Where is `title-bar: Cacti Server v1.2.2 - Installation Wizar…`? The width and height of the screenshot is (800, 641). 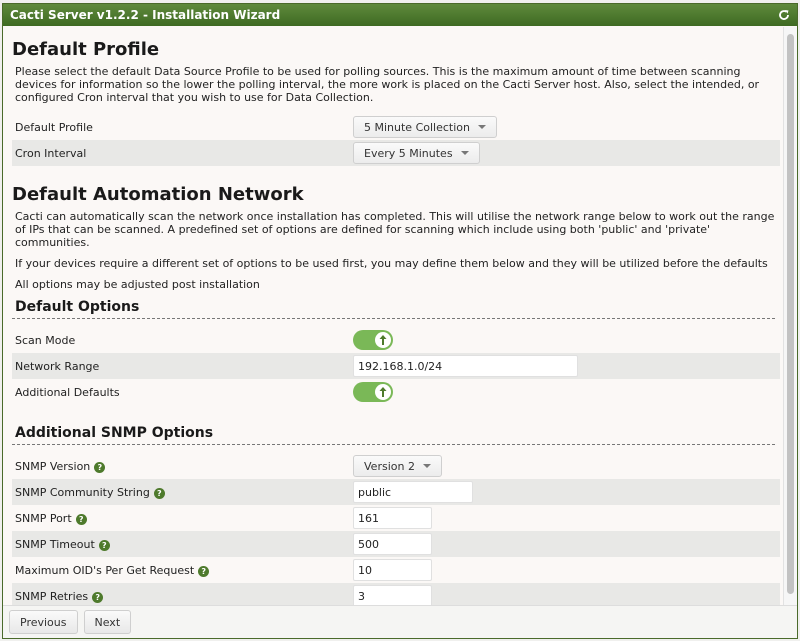 title-bar: Cacti Server v1.2.2 - Installation Wizar… is located at coordinates (400, 15).